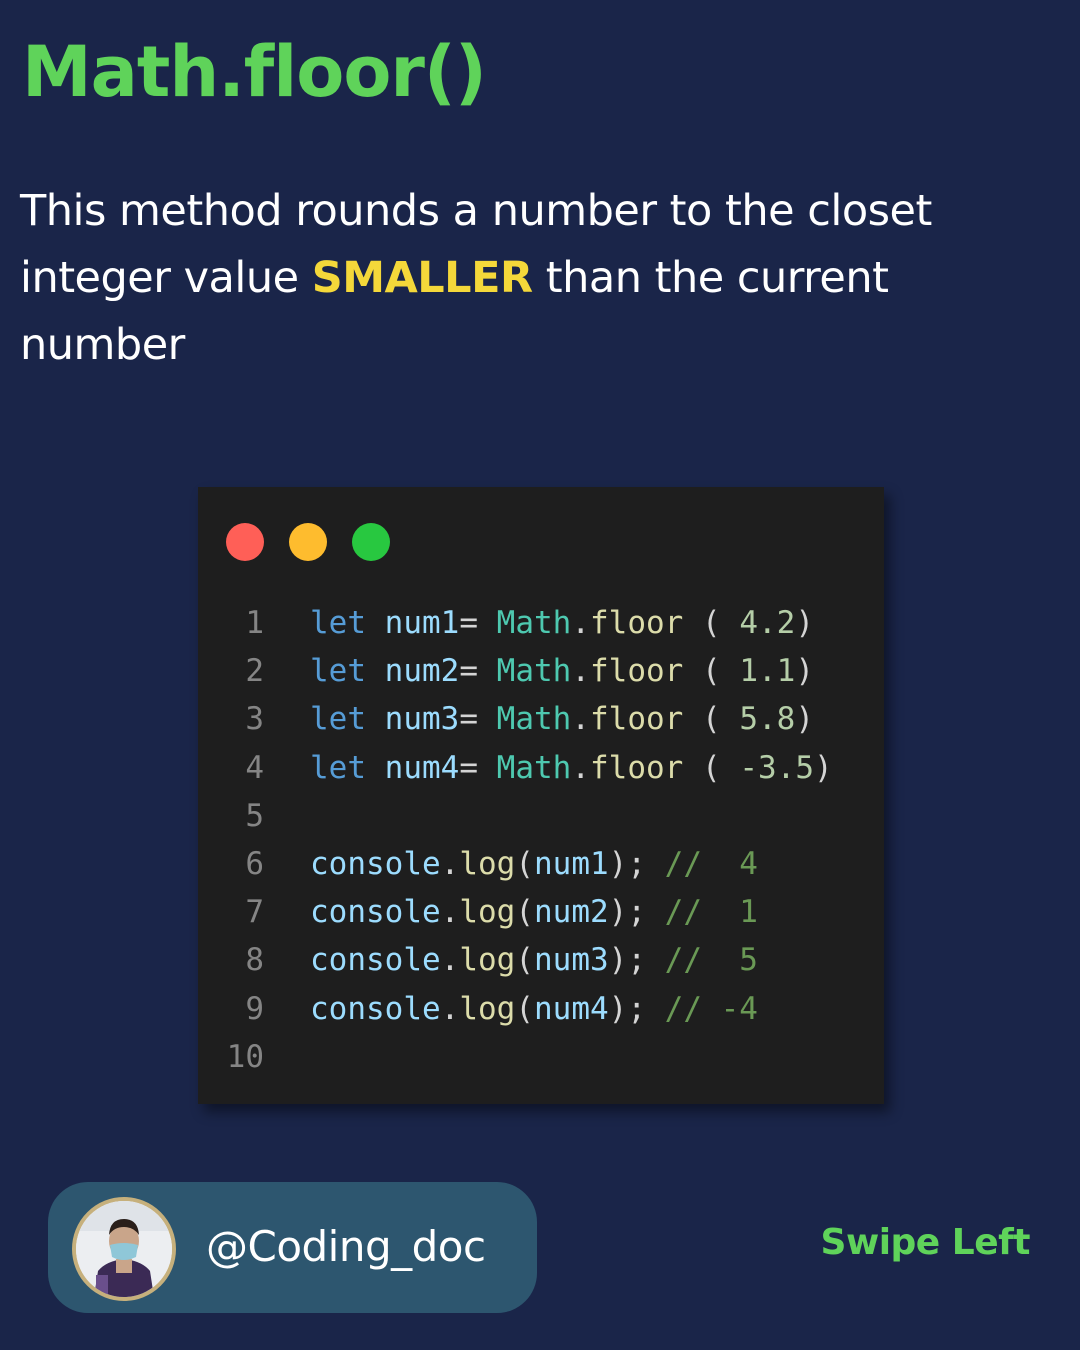  I want to click on code-variable: num1, so click(422, 623).